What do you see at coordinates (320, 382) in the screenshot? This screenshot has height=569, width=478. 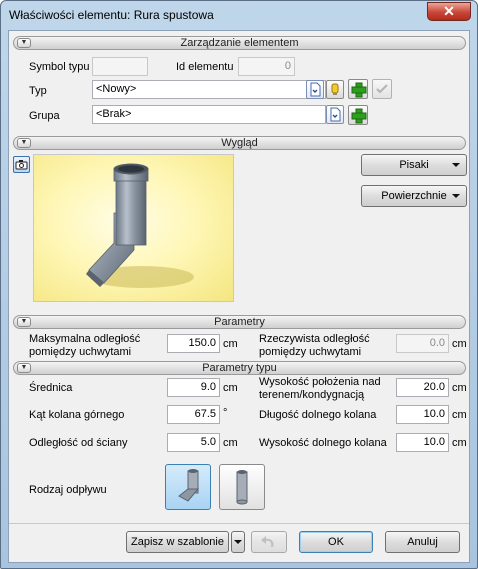 I see `height-above-ground-label-line1: Wysokość położenia nad` at bounding box center [320, 382].